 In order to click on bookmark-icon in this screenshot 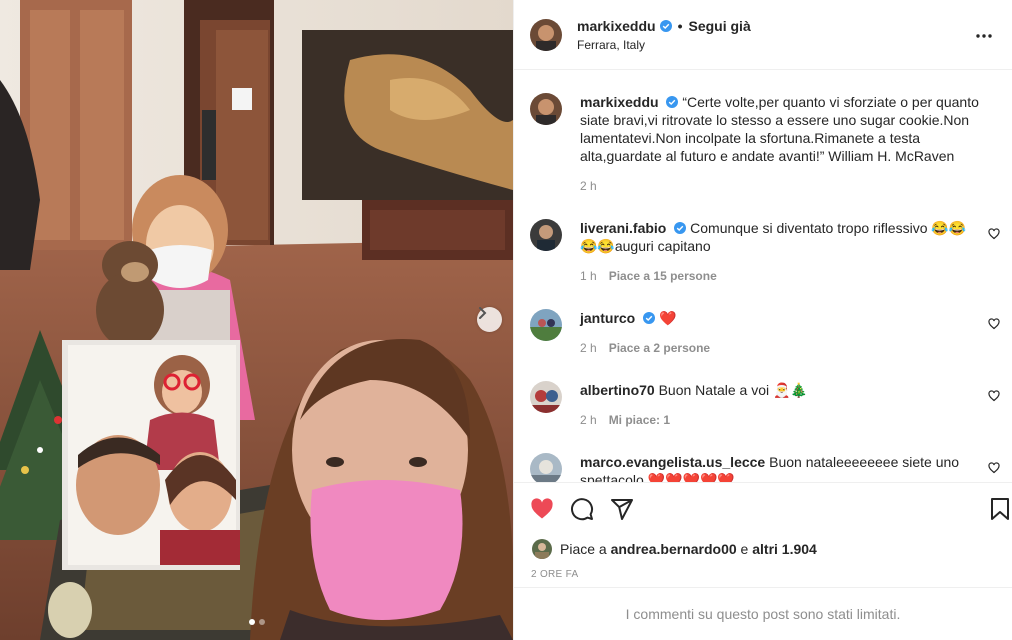, I will do `click(1000, 509)`.